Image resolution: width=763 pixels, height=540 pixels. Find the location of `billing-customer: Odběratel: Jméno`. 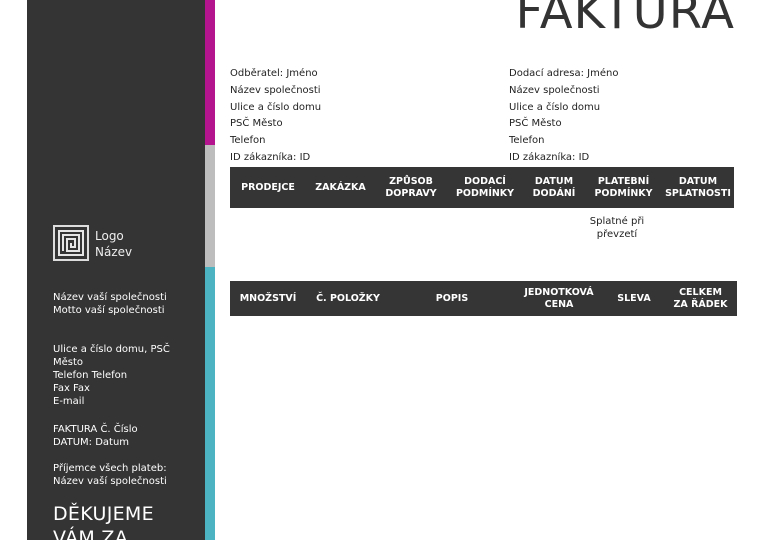

billing-customer: Odběratel: Jméno is located at coordinates (274, 73).